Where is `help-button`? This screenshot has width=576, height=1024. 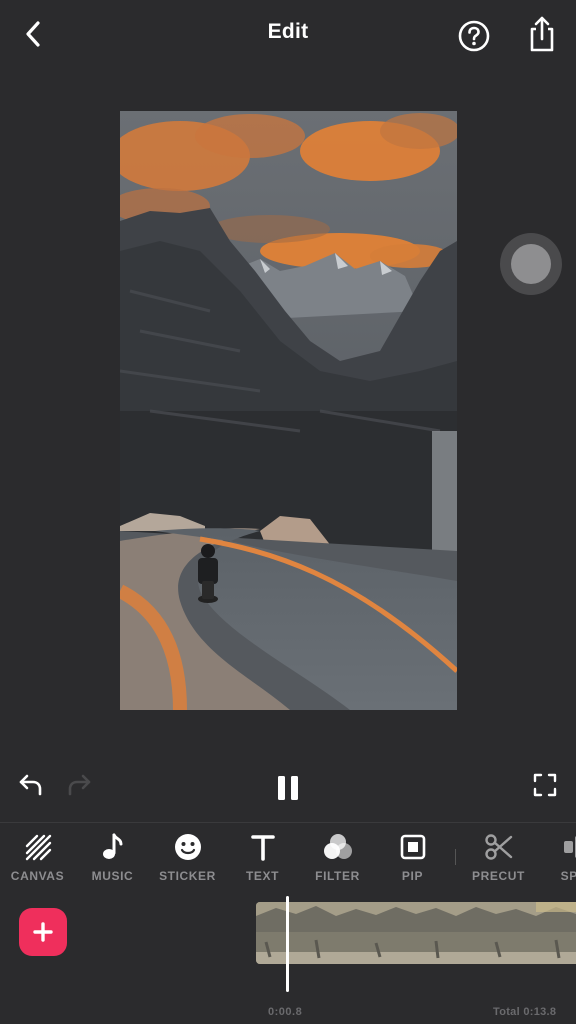
help-button is located at coordinates (474, 36).